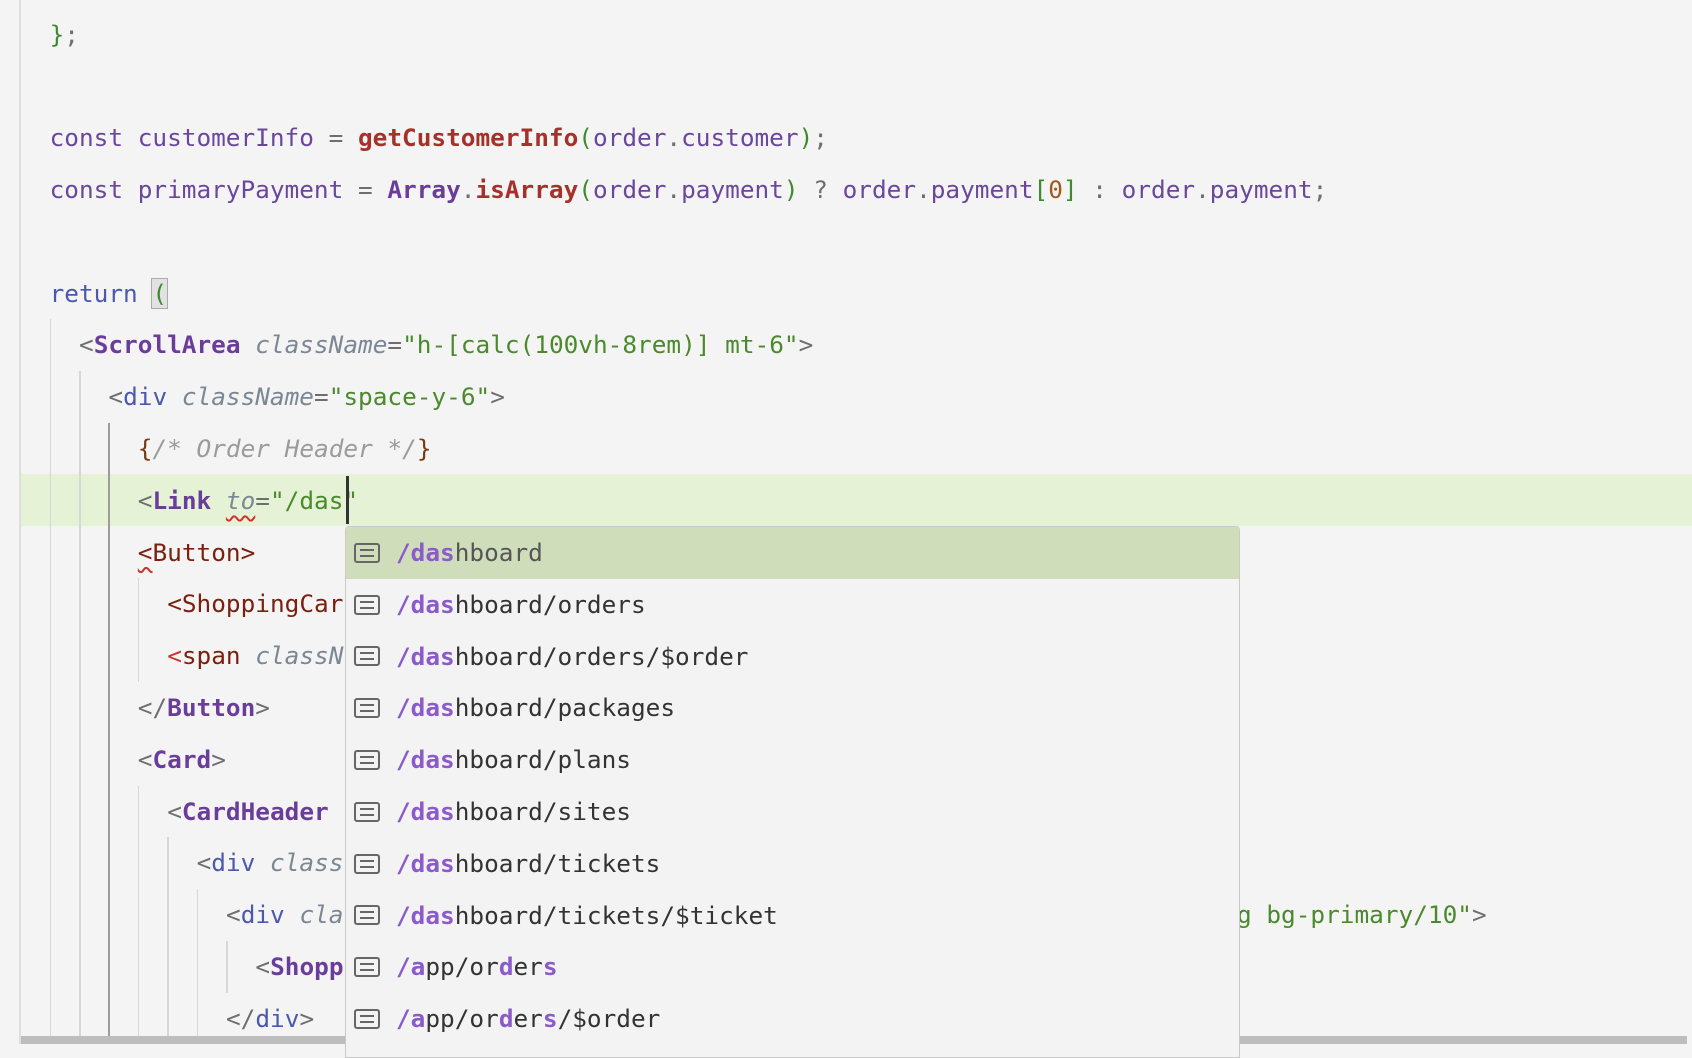 This screenshot has height=1058, width=1692. What do you see at coordinates (806, 138) in the screenshot?
I see `code-token: )` at bounding box center [806, 138].